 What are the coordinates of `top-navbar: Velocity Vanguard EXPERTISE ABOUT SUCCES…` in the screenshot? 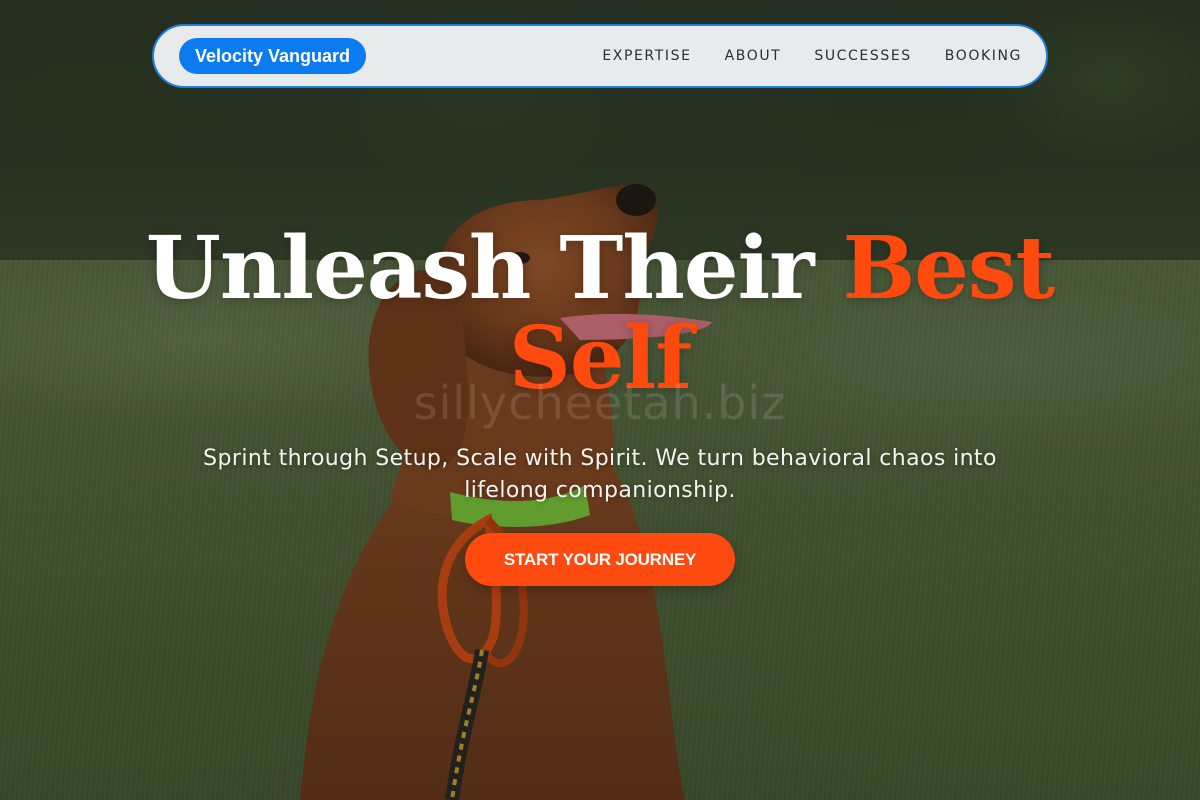 It's located at (600, 56).